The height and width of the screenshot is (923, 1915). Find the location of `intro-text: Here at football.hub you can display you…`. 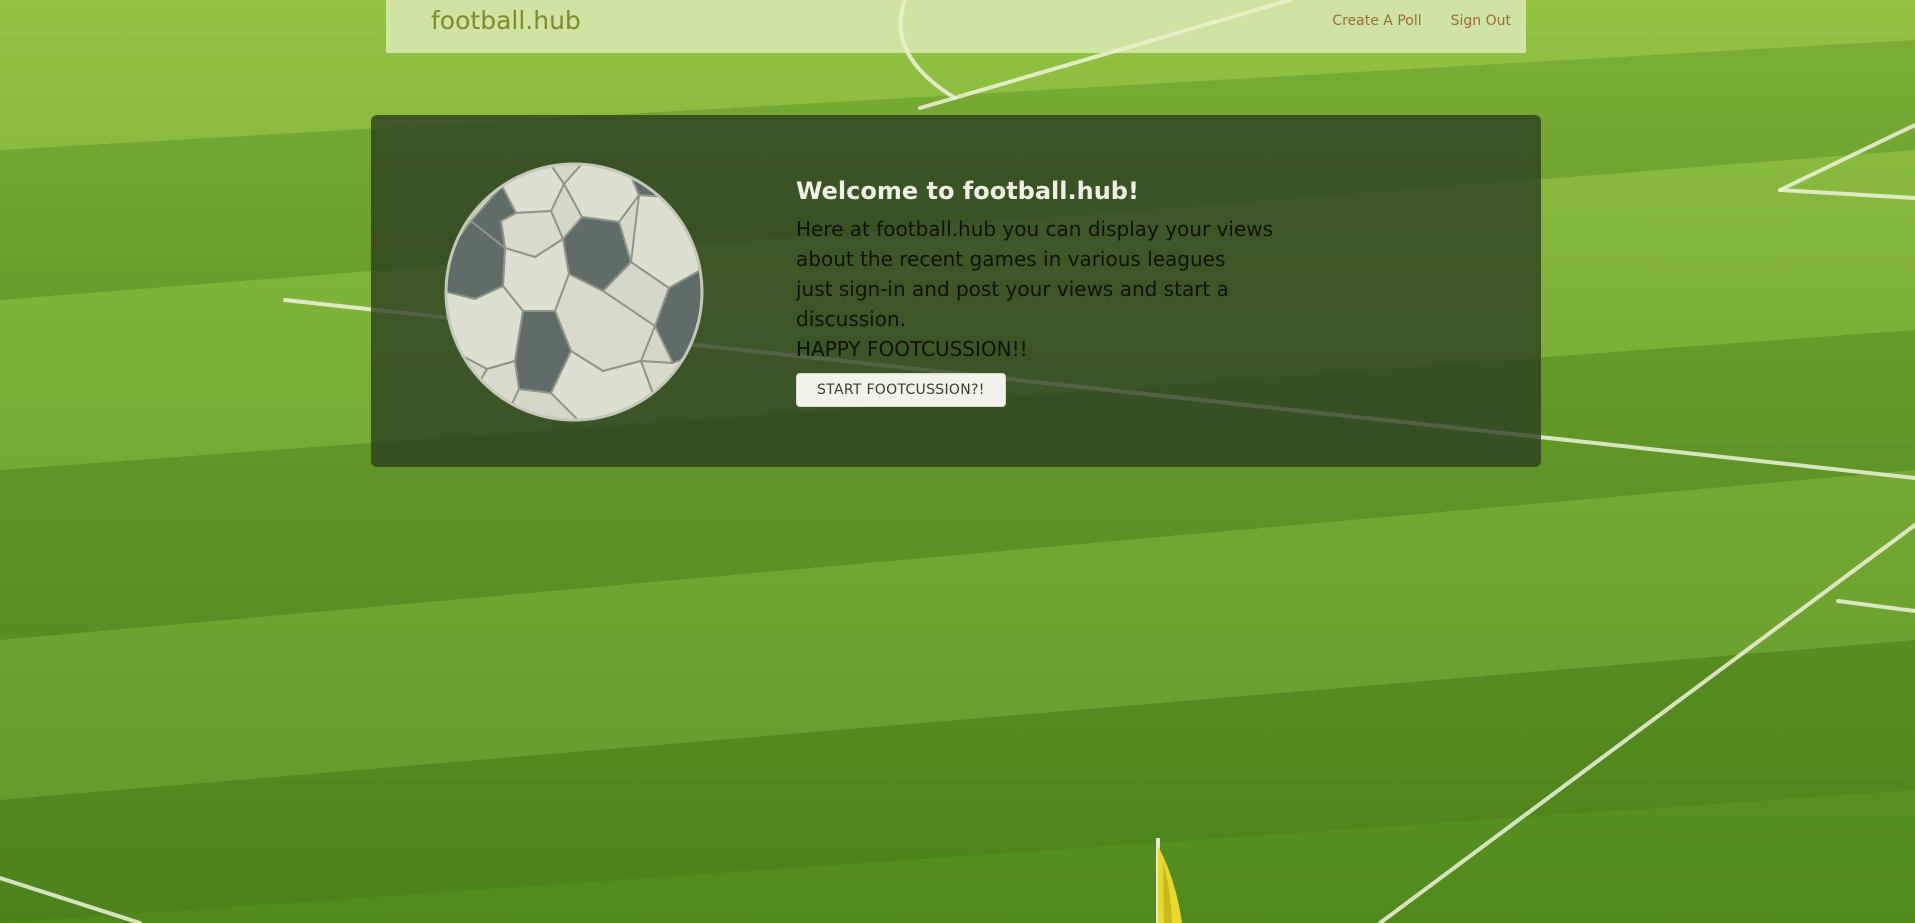

intro-text: Here at football.hub you can display you… is located at coordinates (1034, 244).